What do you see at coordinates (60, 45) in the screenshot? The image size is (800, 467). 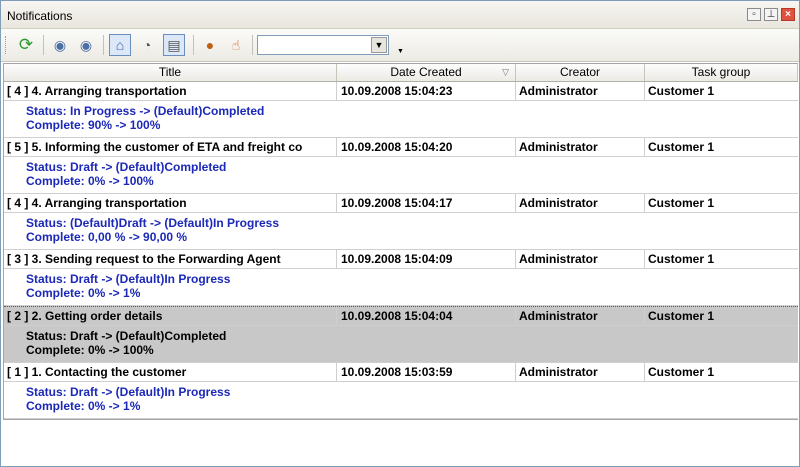 I see `mark-read-icon: ◉` at bounding box center [60, 45].